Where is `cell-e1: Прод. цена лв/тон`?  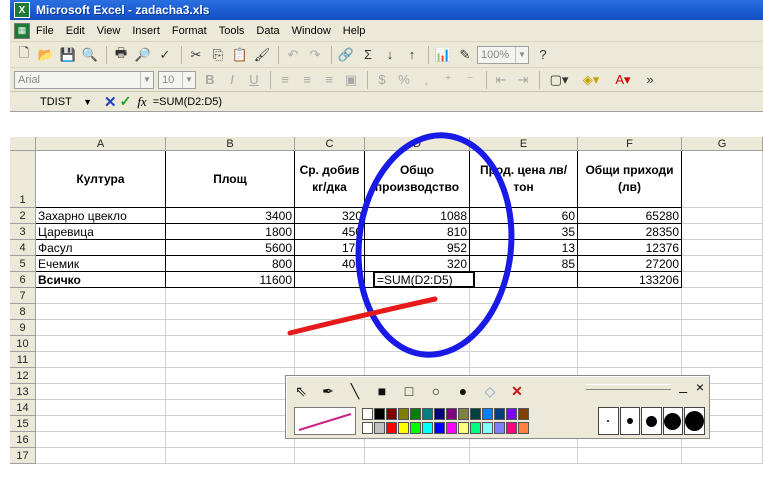 cell-e1: Прод. цена лв/тон is located at coordinates (524, 179).